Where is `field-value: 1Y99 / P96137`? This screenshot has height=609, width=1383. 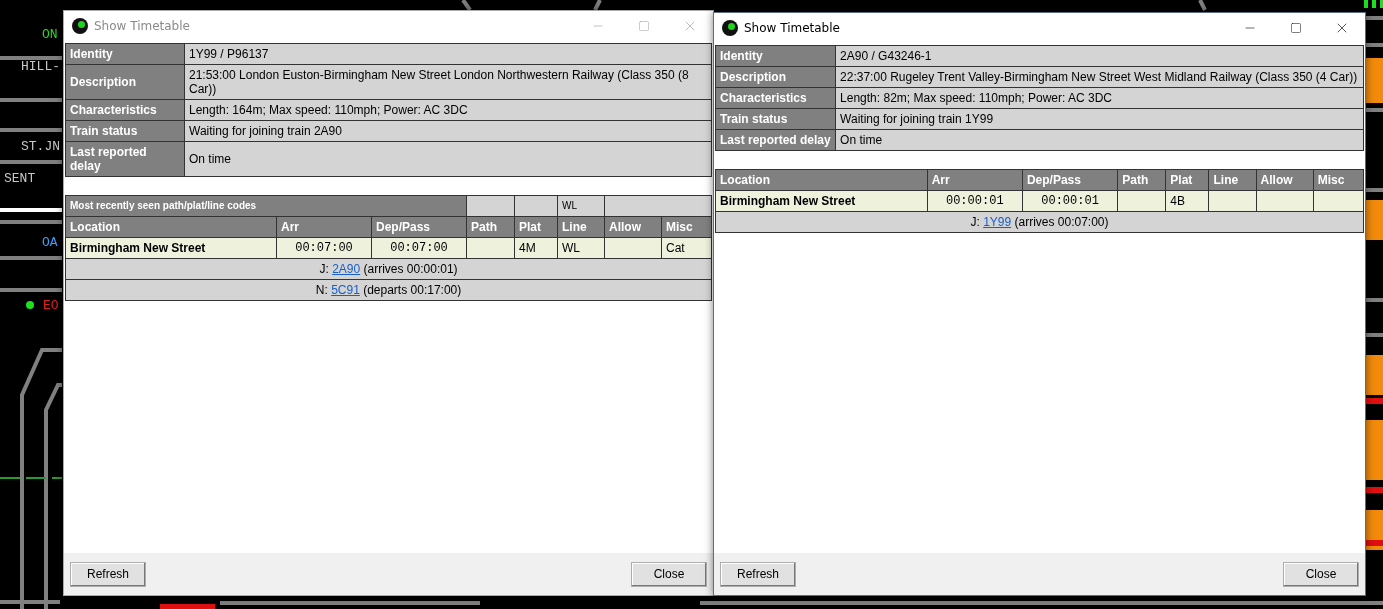
field-value: 1Y99 / P96137 is located at coordinates (448, 54).